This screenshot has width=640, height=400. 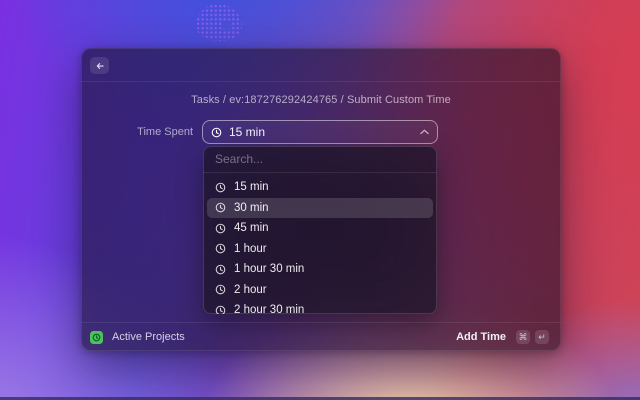 What do you see at coordinates (321, 336) in the screenshot?
I see `window-footer: Active Projects Add Time ⌘ ↵` at bounding box center [321, 336].